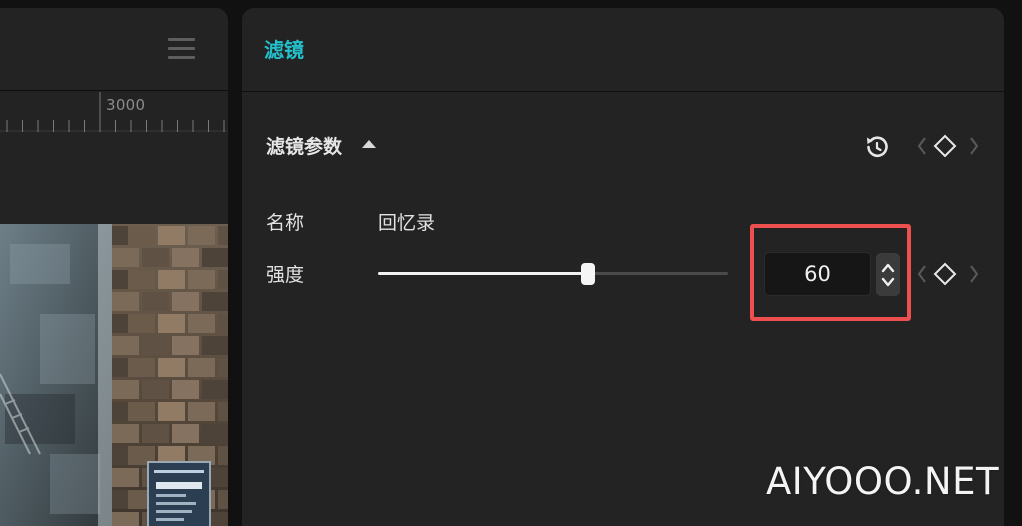  I want to click on section-keyframe-nav, so click(949, 146).